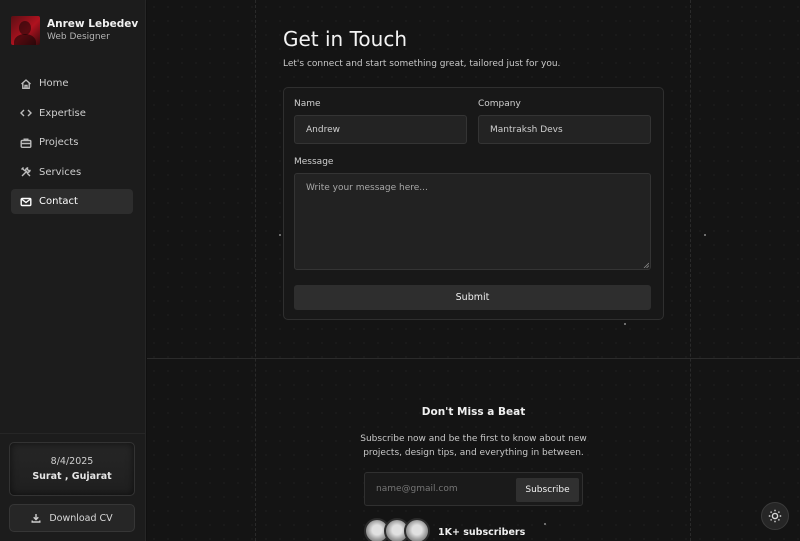  I want to click on sidebar-nav: Home Expertise Projects Services Contact, so click(72, 145).